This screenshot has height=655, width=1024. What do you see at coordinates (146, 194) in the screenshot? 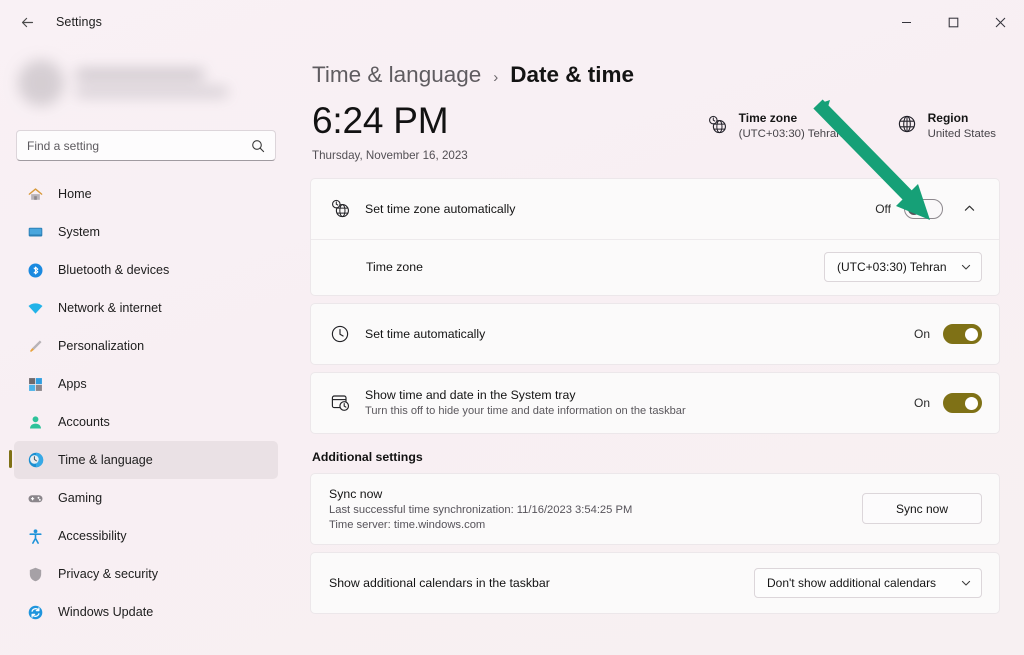
I see `sidebar-item-home: Home` at bounding box center [146, 194].